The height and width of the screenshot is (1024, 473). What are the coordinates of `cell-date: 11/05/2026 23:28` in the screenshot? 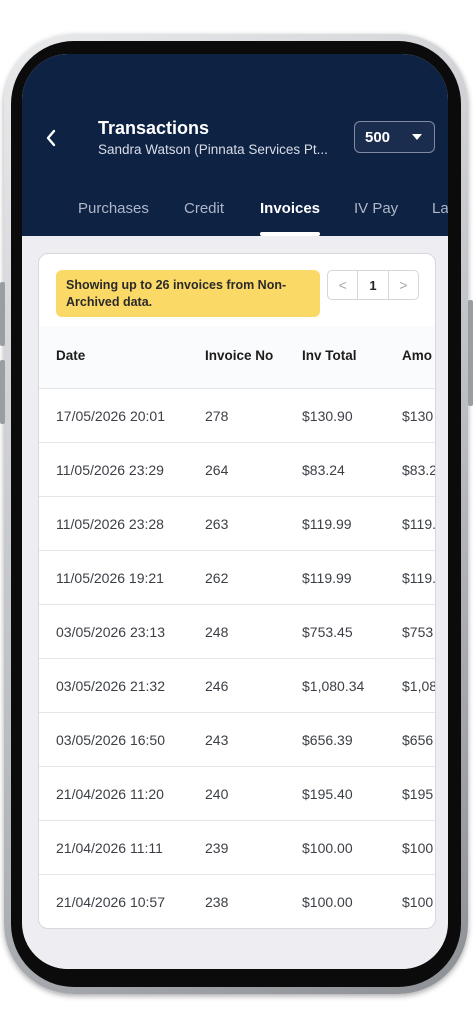 It's located at (110, 524).